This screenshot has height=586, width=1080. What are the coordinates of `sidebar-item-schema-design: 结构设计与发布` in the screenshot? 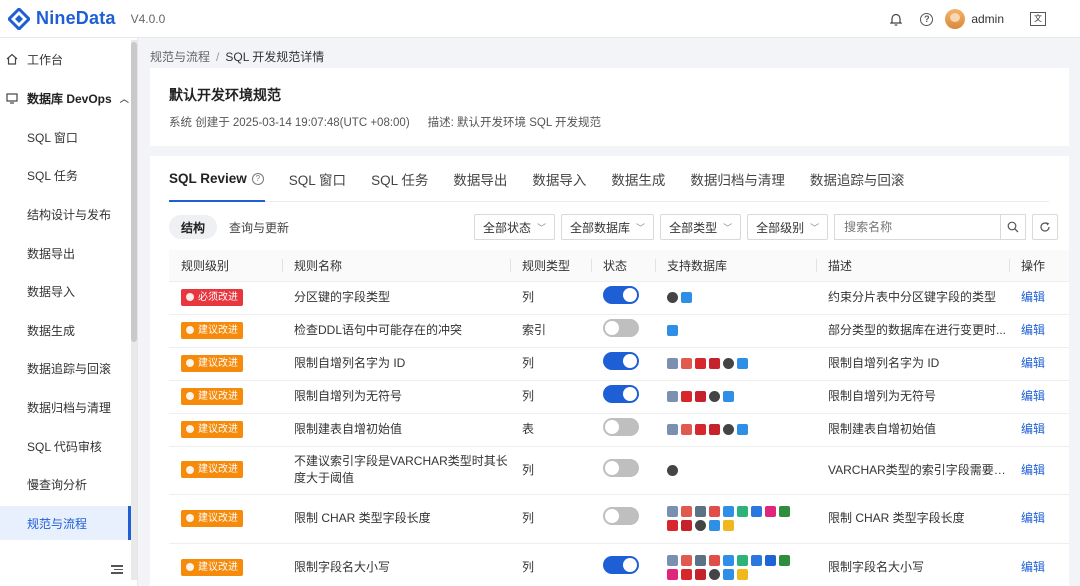 It's located at (65, 214).